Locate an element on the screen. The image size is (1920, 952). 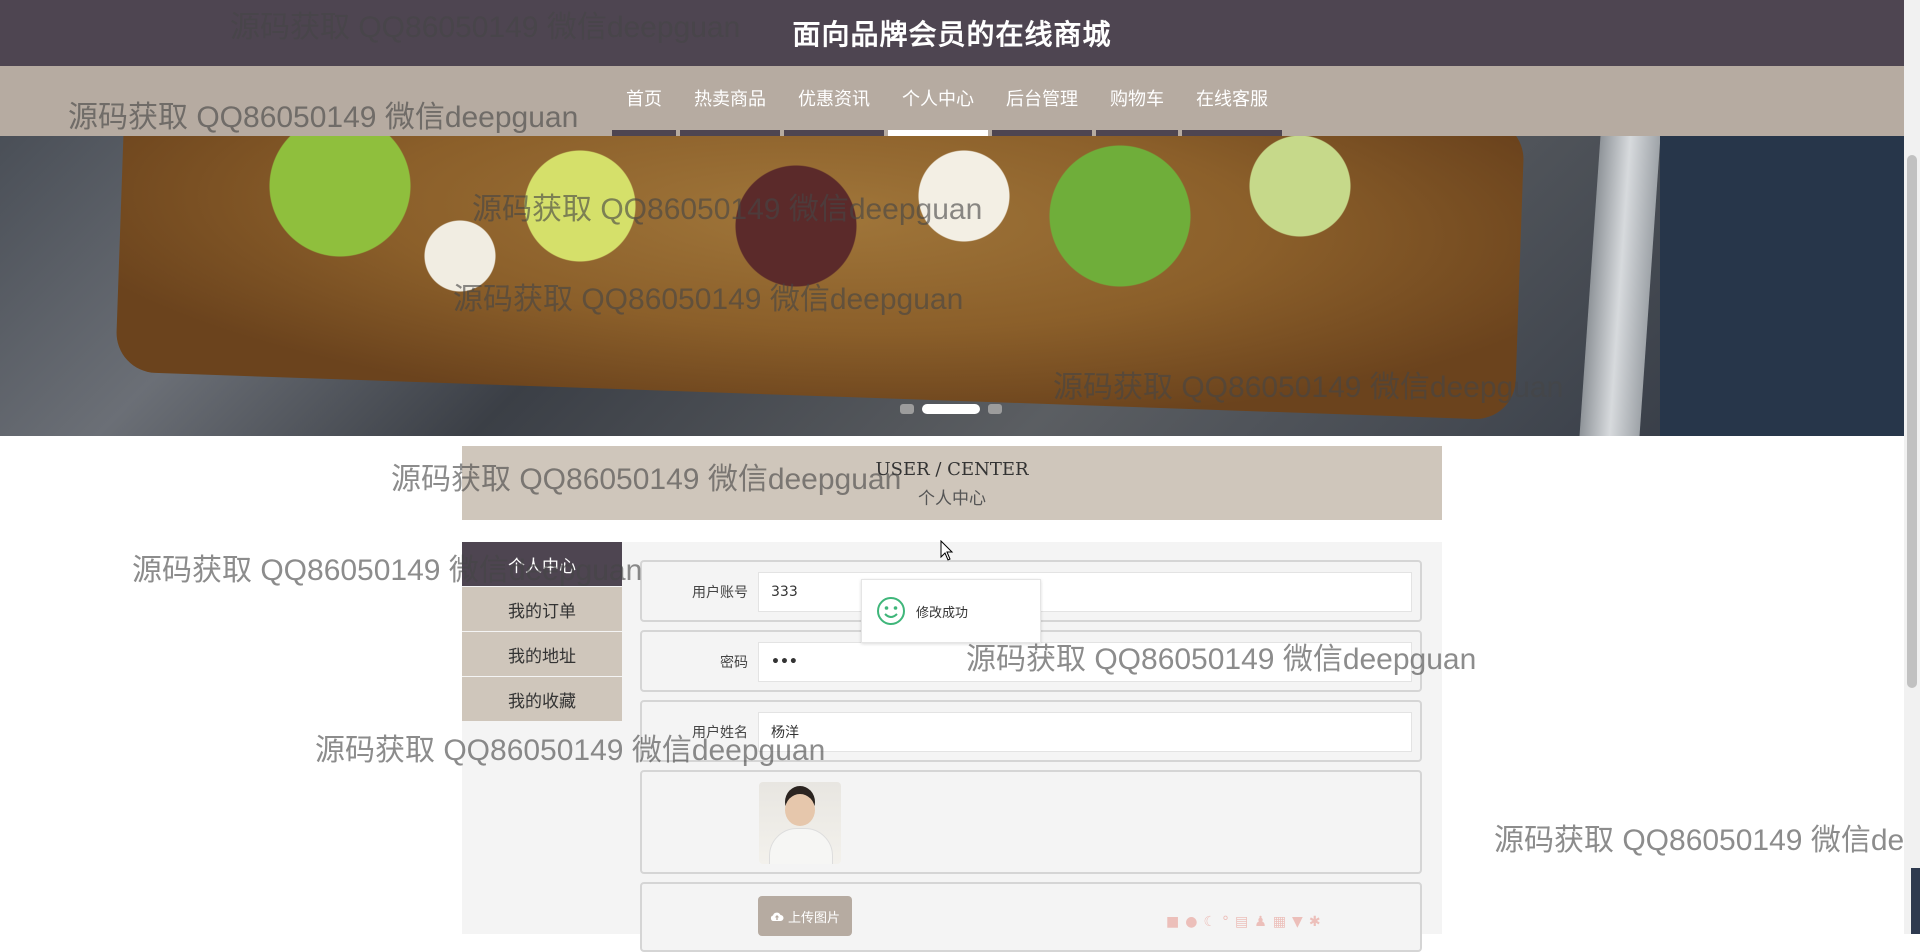
site-title: 面向品牌会员的在线商城 is located at coordinates (952, 34).